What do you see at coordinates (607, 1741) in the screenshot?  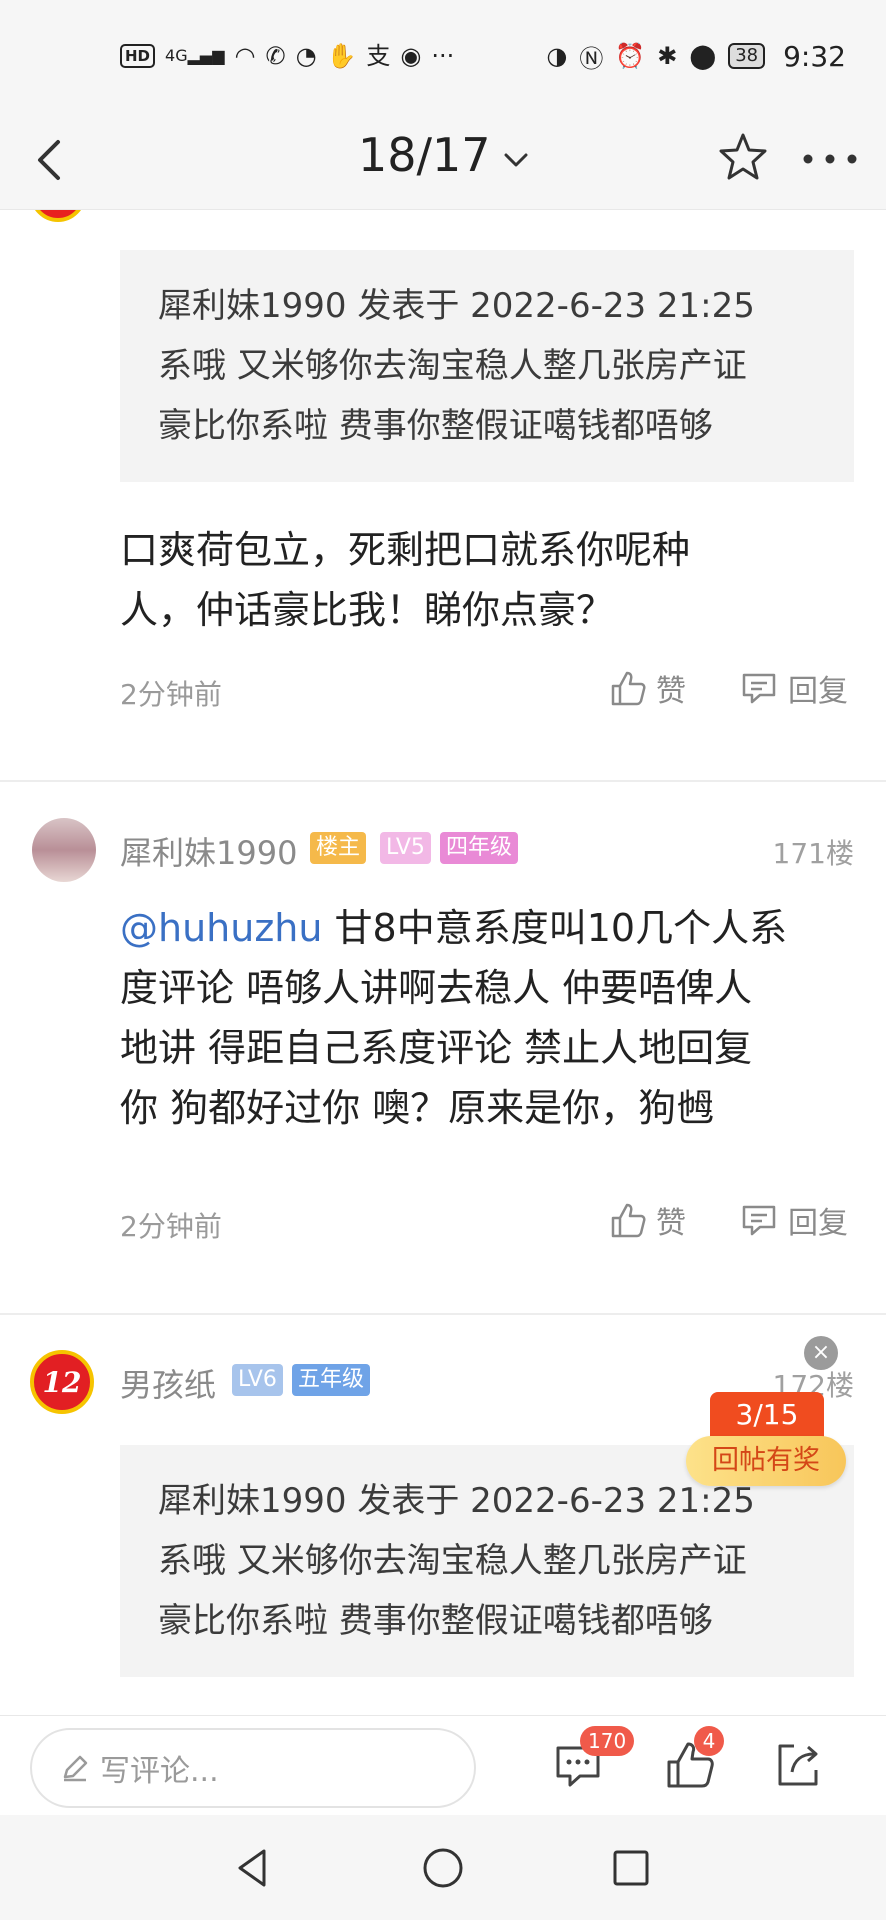 I see `comment-count-badge: 170` at bounding box center [607, 1741].